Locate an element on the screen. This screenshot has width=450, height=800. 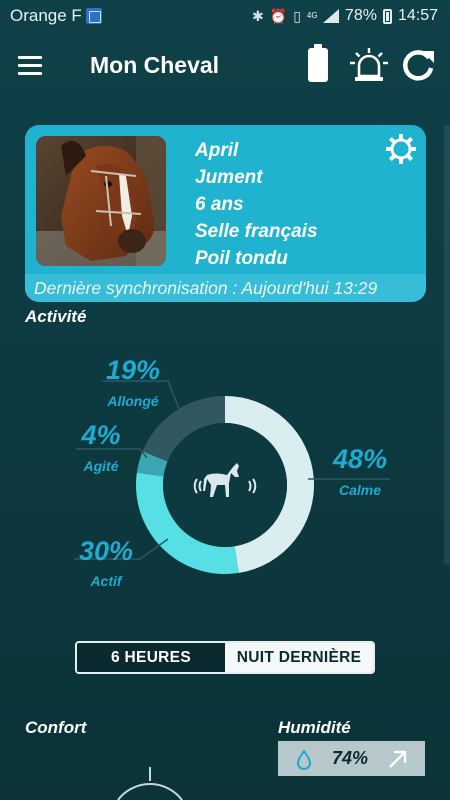
horse-age: 6 ans is located at coordinates (219, 204).